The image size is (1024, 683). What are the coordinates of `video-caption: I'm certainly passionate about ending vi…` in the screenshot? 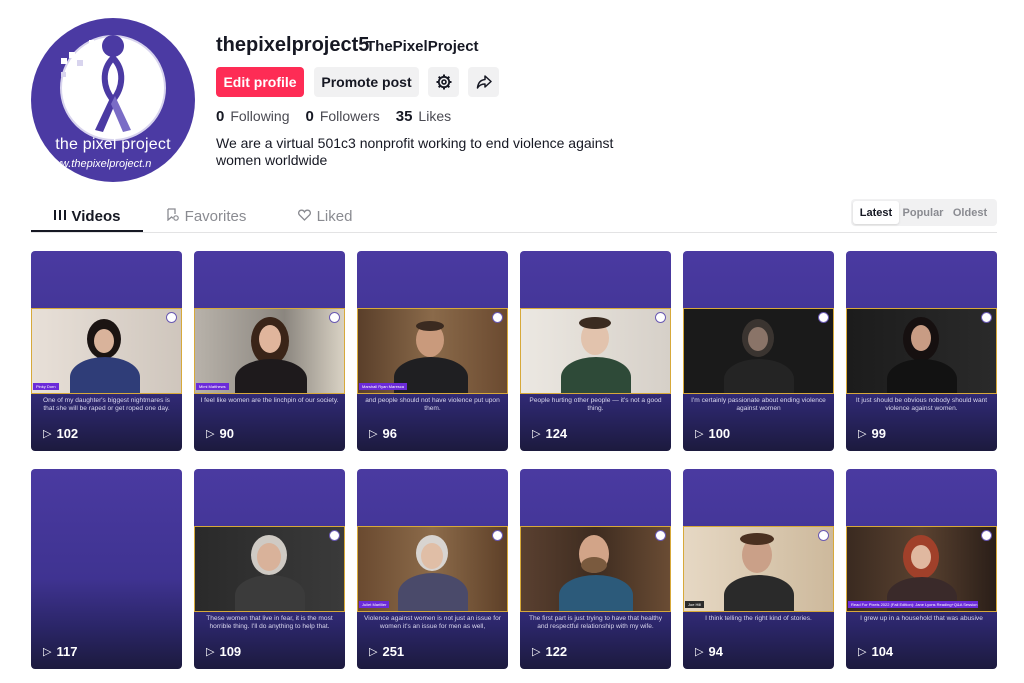 It's located at (758, 404).